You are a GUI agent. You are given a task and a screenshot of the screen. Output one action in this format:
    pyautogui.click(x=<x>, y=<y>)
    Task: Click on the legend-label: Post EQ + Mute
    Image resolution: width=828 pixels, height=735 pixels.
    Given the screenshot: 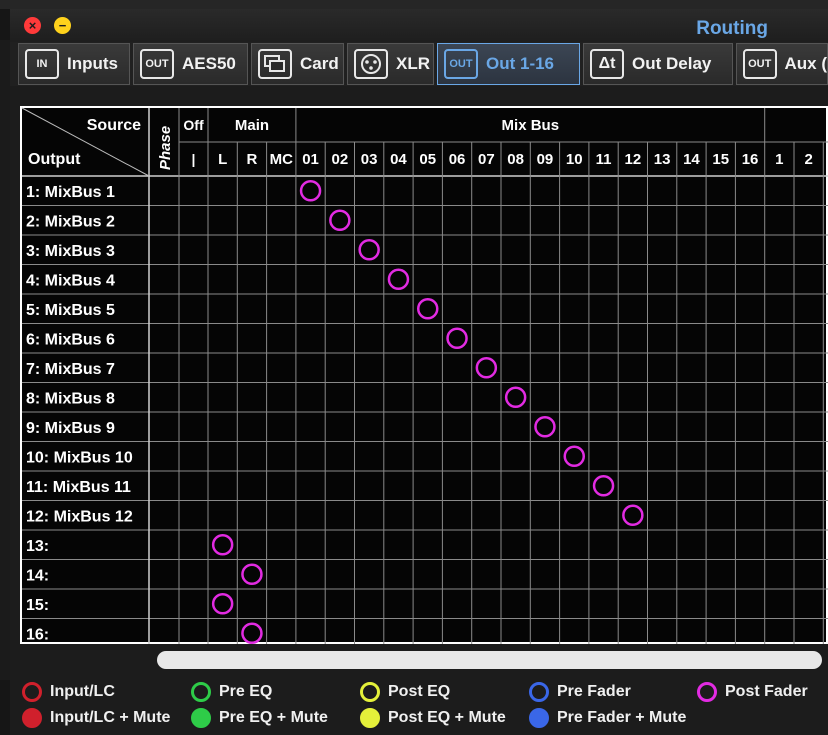 What is the action you would take?
    pyautogui.click(x=447, y=717)
    